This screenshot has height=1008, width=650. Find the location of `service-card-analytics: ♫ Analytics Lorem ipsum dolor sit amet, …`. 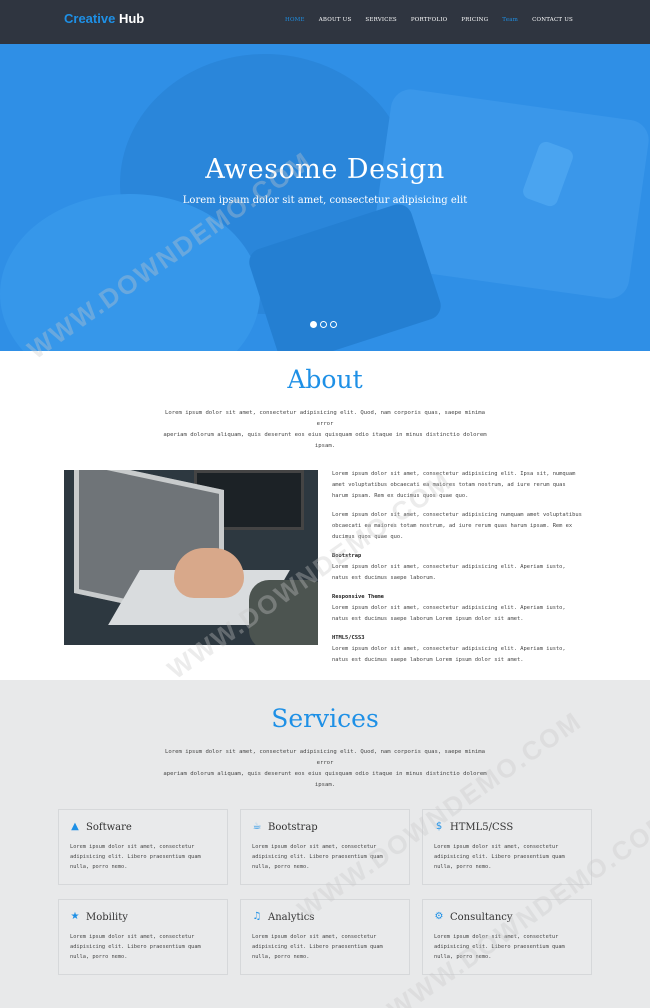

service-card-analytics: ♫ Analytics Lorem ipsum dolor sit amet, … is located at coordinates (325, 937).